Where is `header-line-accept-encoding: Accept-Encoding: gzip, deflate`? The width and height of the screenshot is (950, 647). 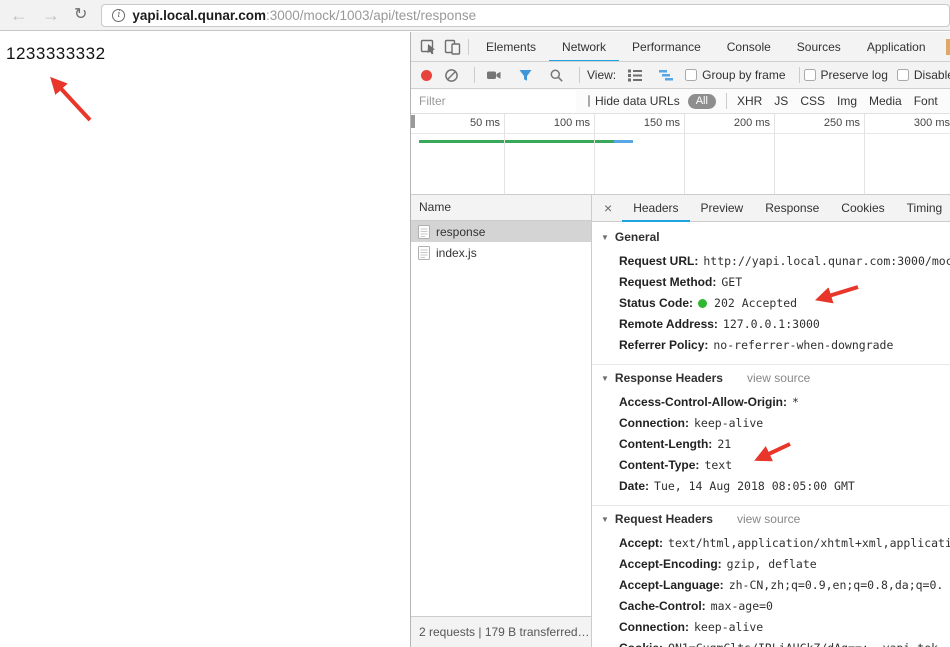 header-line-accept-encoding: Accept-Encoding: gzip, deflate is located at coordinates (771, 564).